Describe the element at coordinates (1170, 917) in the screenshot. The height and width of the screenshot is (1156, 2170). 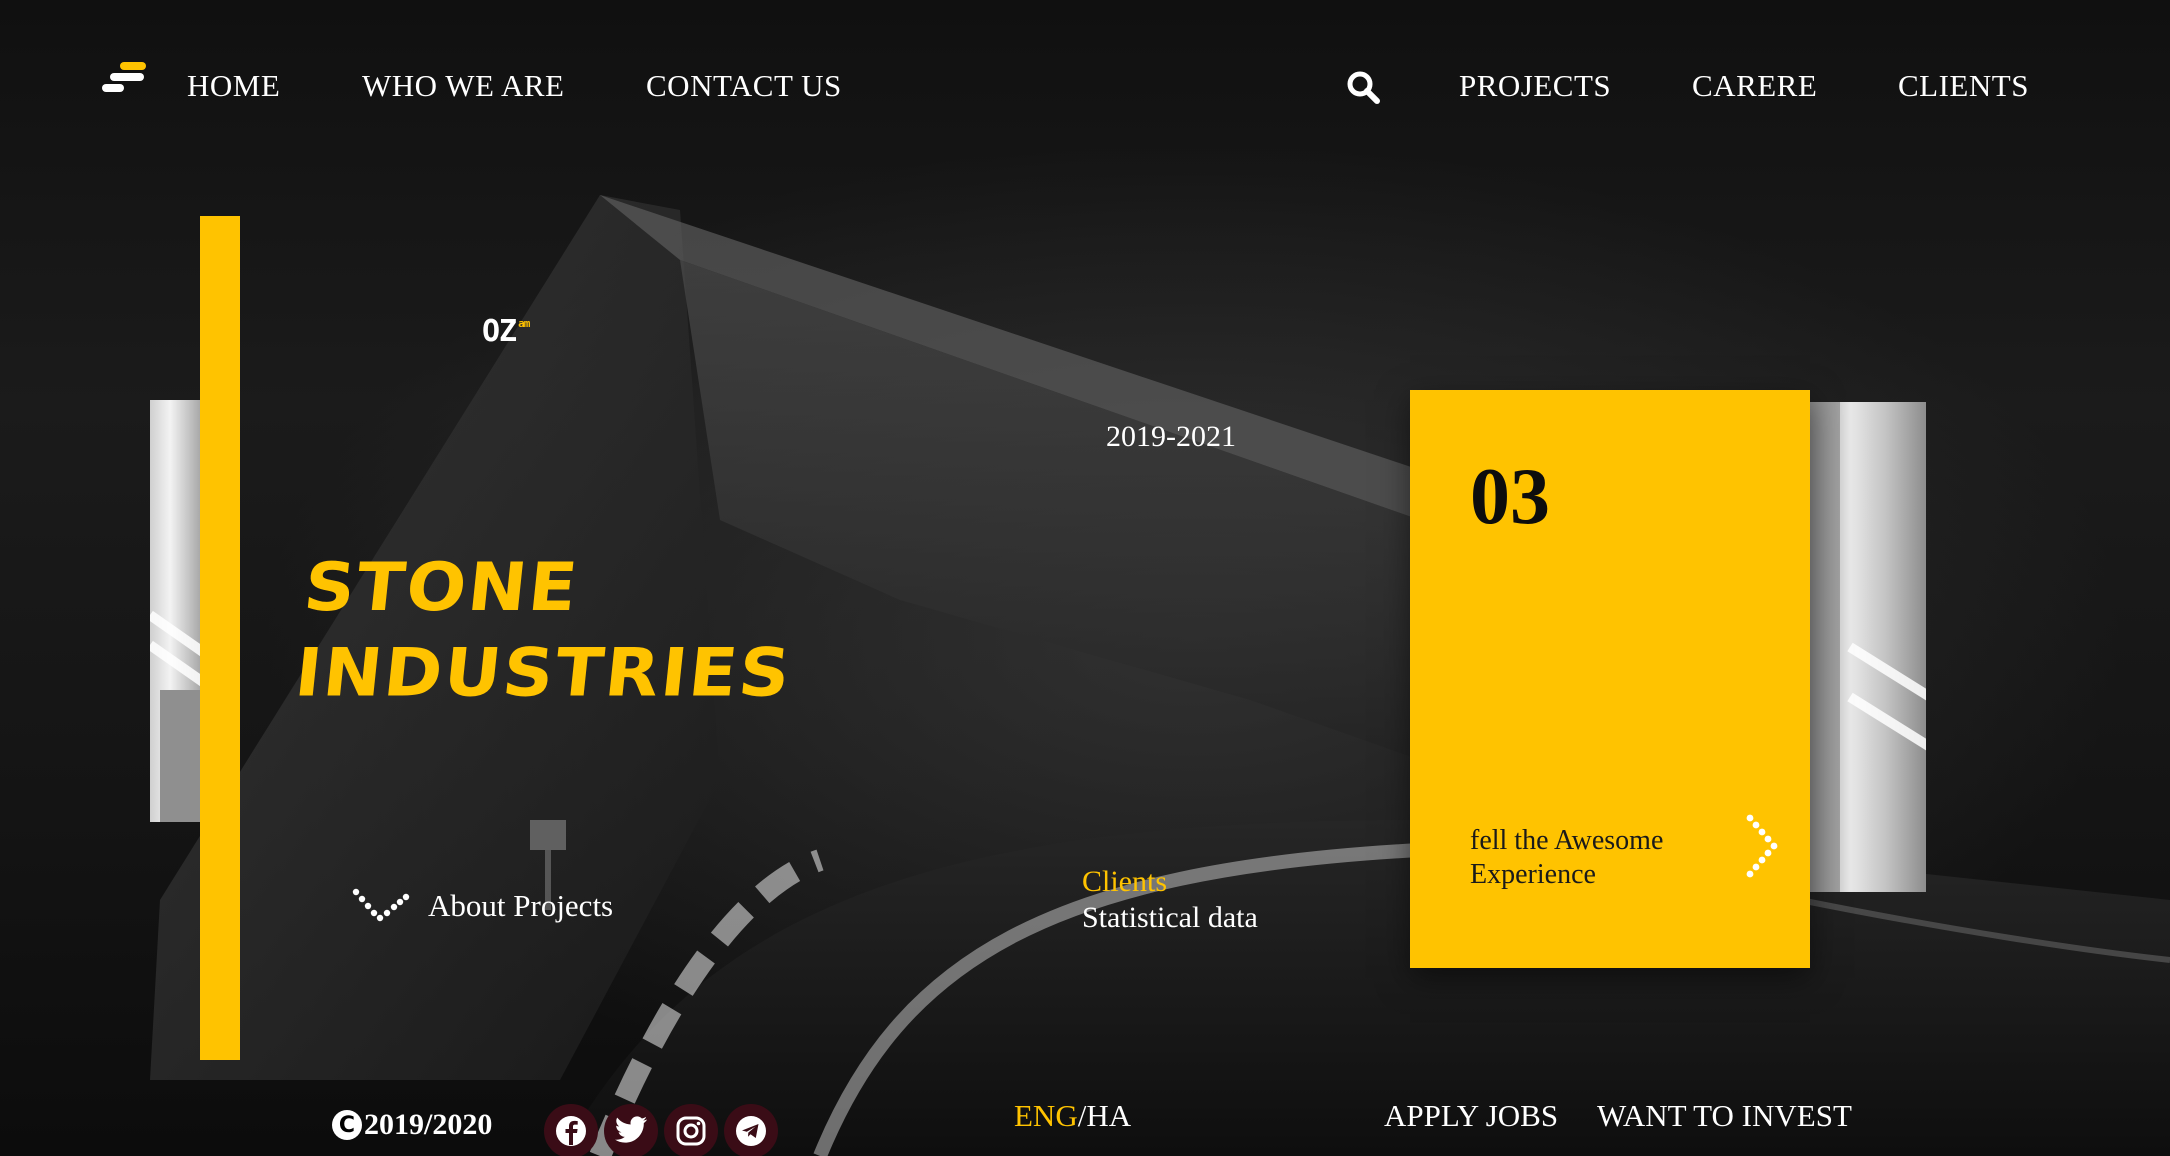
I see `stats-value: Statistical data` at that location.